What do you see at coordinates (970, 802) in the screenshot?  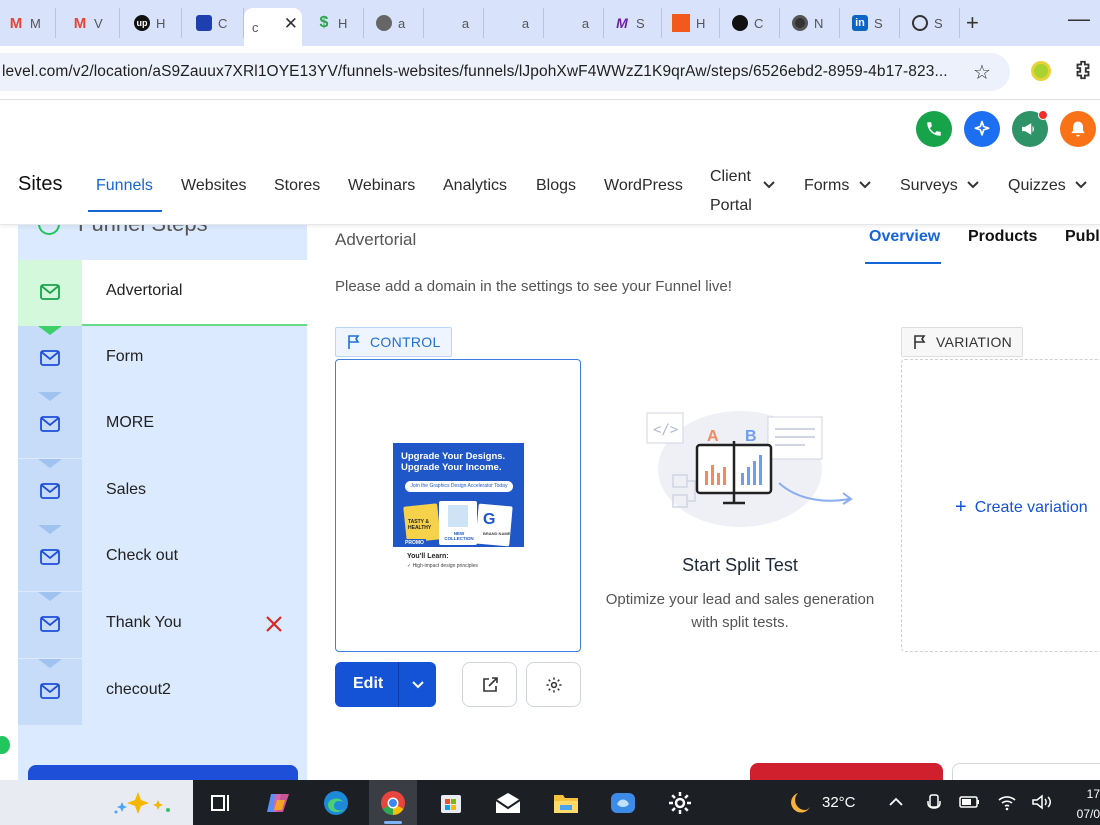 I see `battery-icon` at bounding box center [970, 802].